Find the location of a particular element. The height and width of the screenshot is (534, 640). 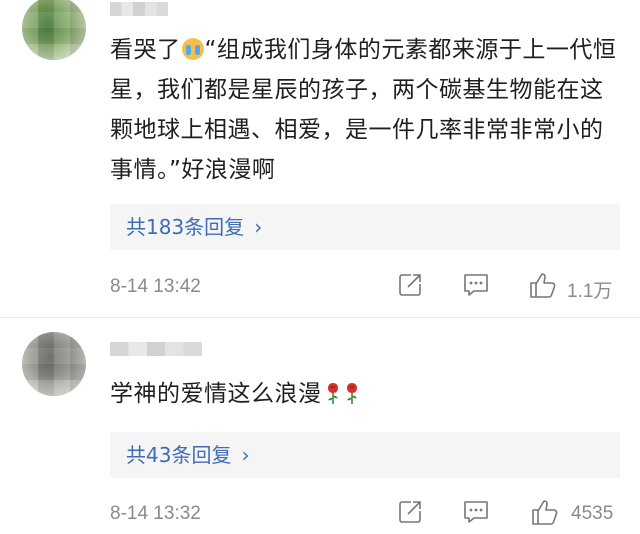

replies-label: 共183条回复 is located at coordinates (185, 227).